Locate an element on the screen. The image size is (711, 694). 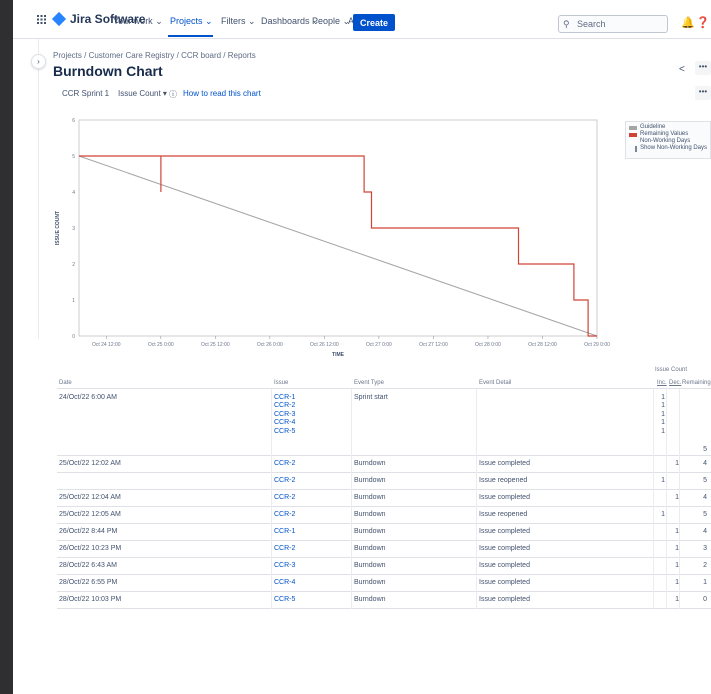
col-date: Date is located at coordinates (65, 383).